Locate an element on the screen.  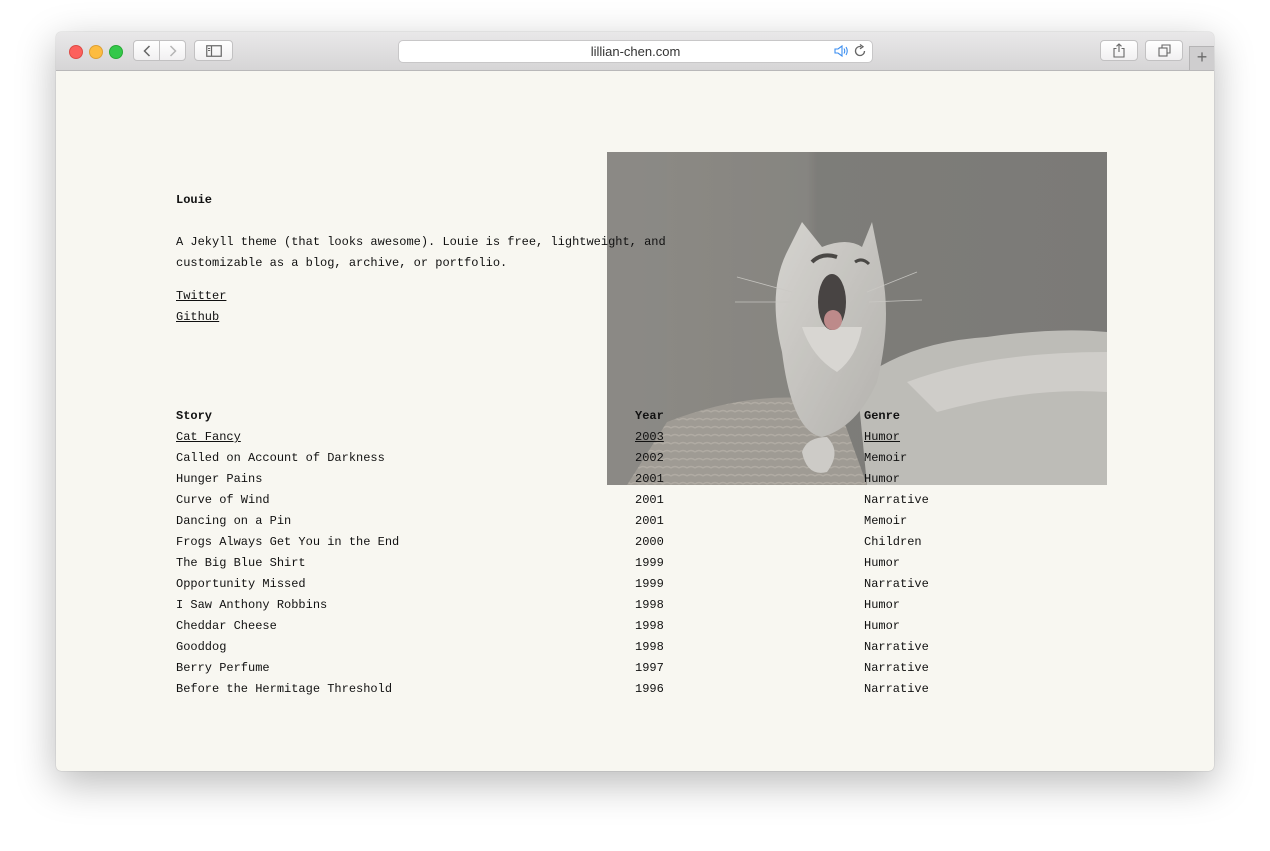
year-cell: 2002 is located at coordinates (649, 458).